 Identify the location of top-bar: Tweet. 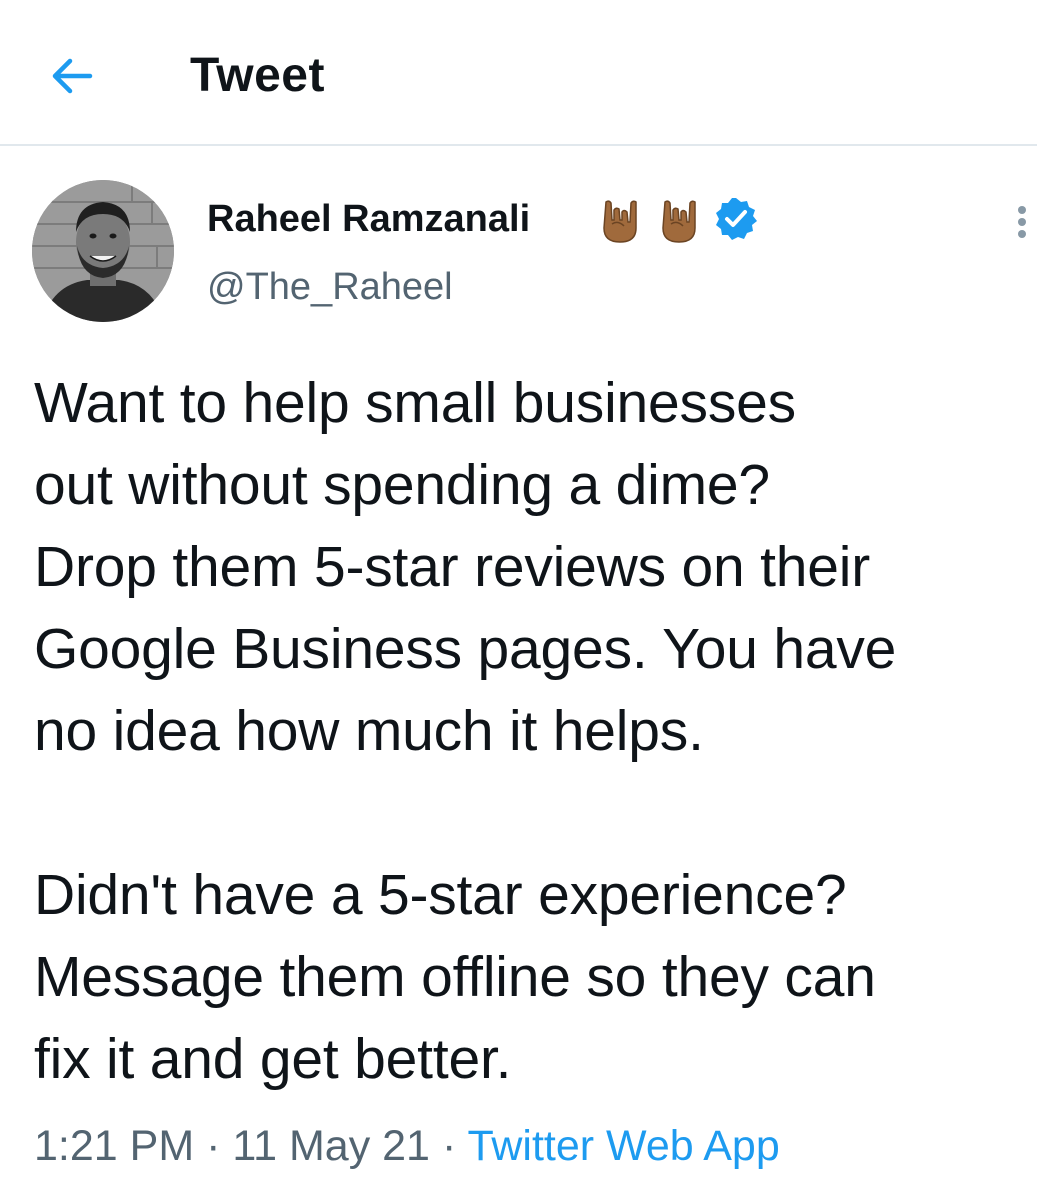
(518, 73).